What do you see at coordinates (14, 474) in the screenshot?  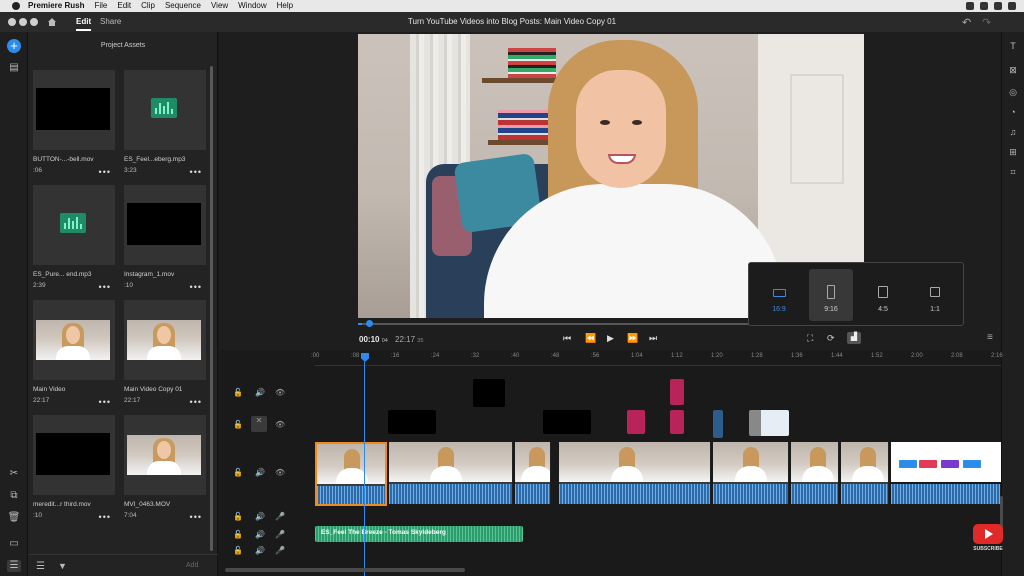 I see `scissors-icon: ✂` at bounding box center [14, 474].